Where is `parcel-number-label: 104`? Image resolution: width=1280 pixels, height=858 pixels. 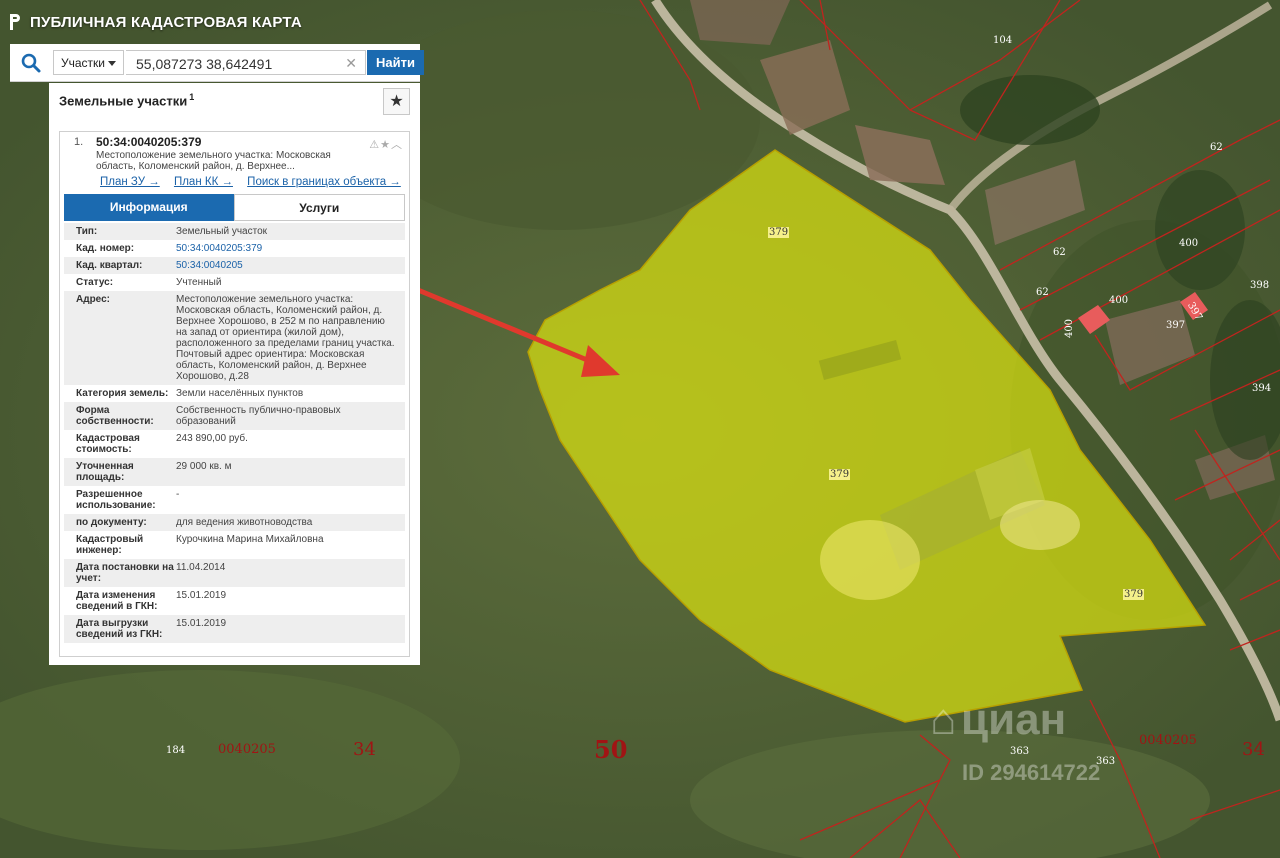
parcel-number-label: 104 is located at coordinates (1003, 40).